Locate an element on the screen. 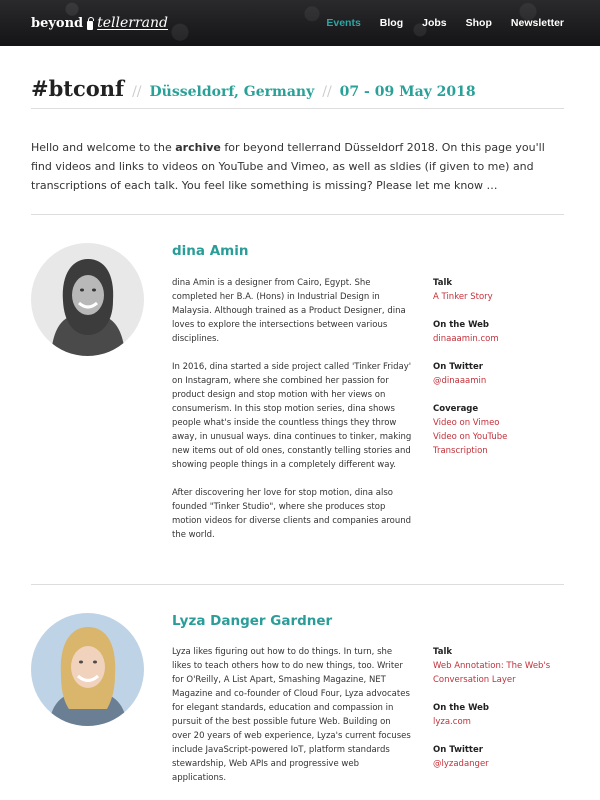  nav-item-newsletter: Newsletter is located at coordinates (537, 23).